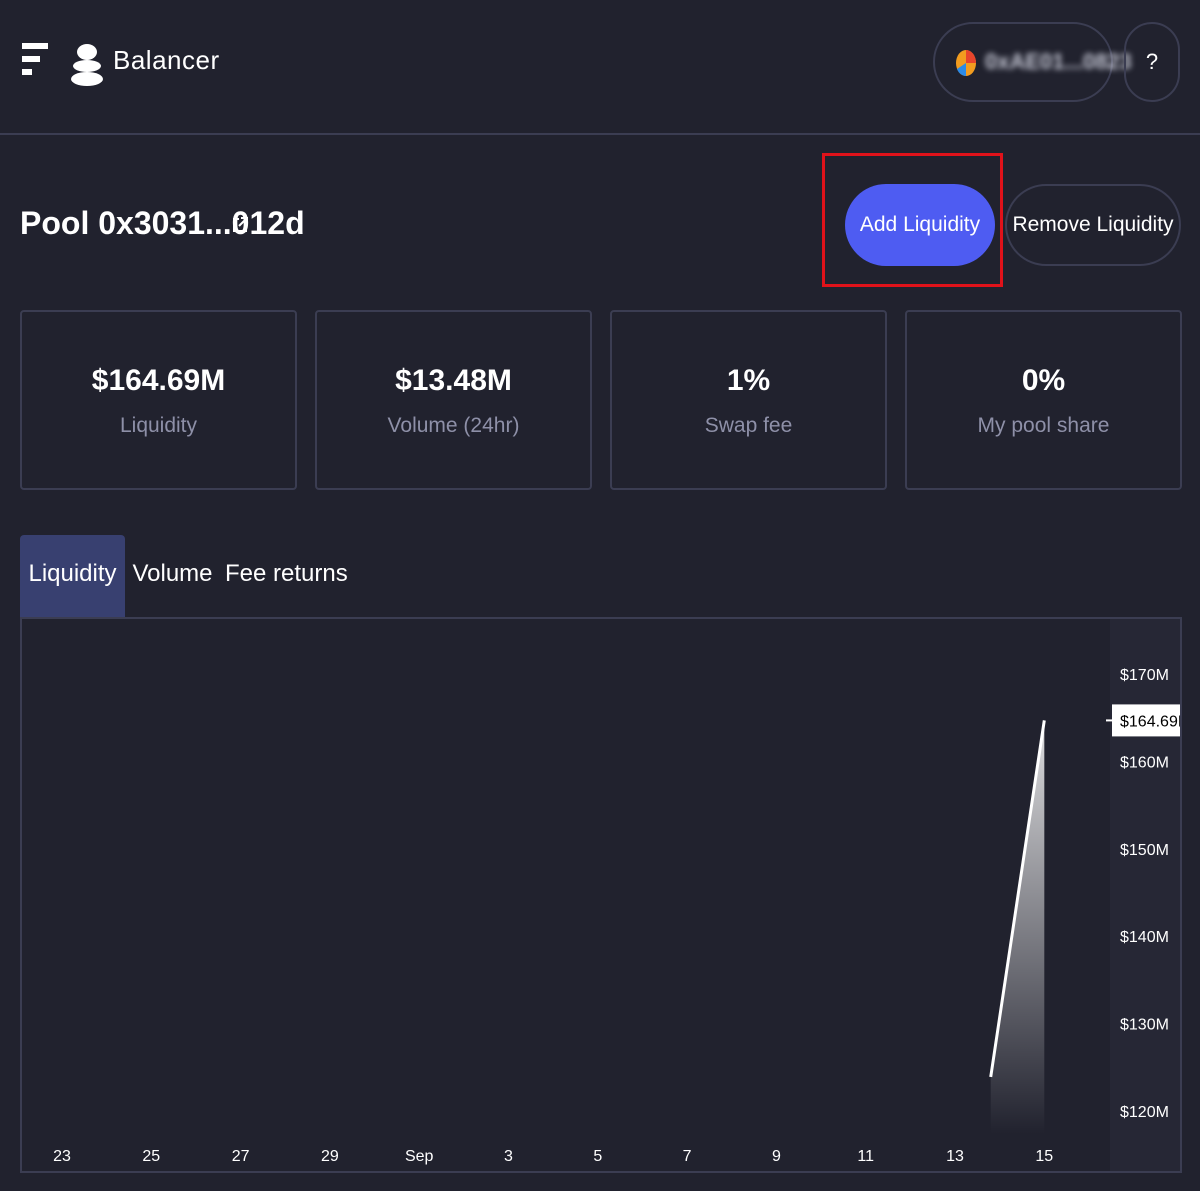 The width and height of the screenshot is (1200, 1191). What do you see at coordinates (1043, 380) in the screenshot?
I see `stat-value: 0%` at bounding box center [1043, 380].